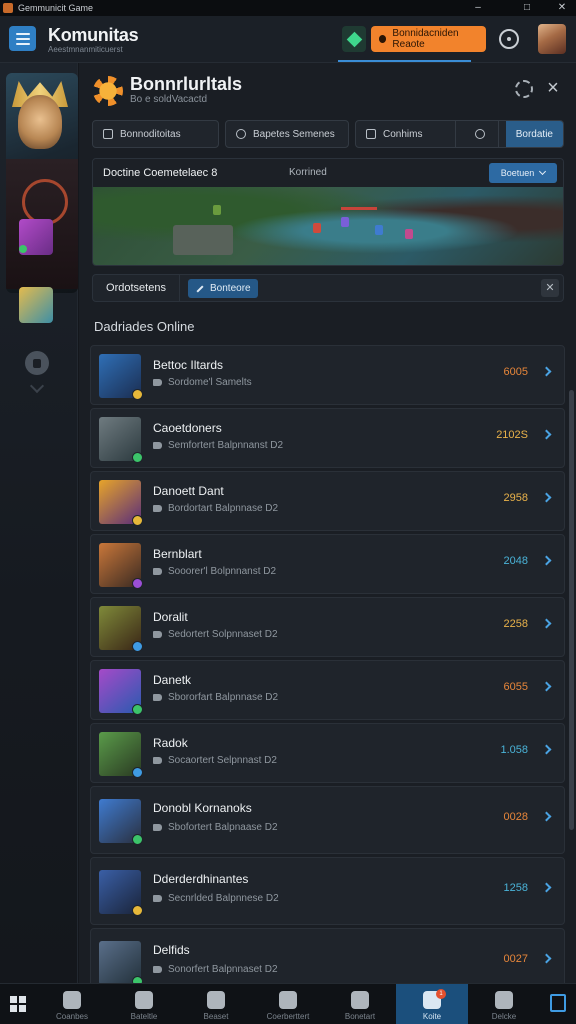 The width and height of the screenshot is (576, 1024). I want to click on taskbar-label: Bateltle, so click(144, 1016).